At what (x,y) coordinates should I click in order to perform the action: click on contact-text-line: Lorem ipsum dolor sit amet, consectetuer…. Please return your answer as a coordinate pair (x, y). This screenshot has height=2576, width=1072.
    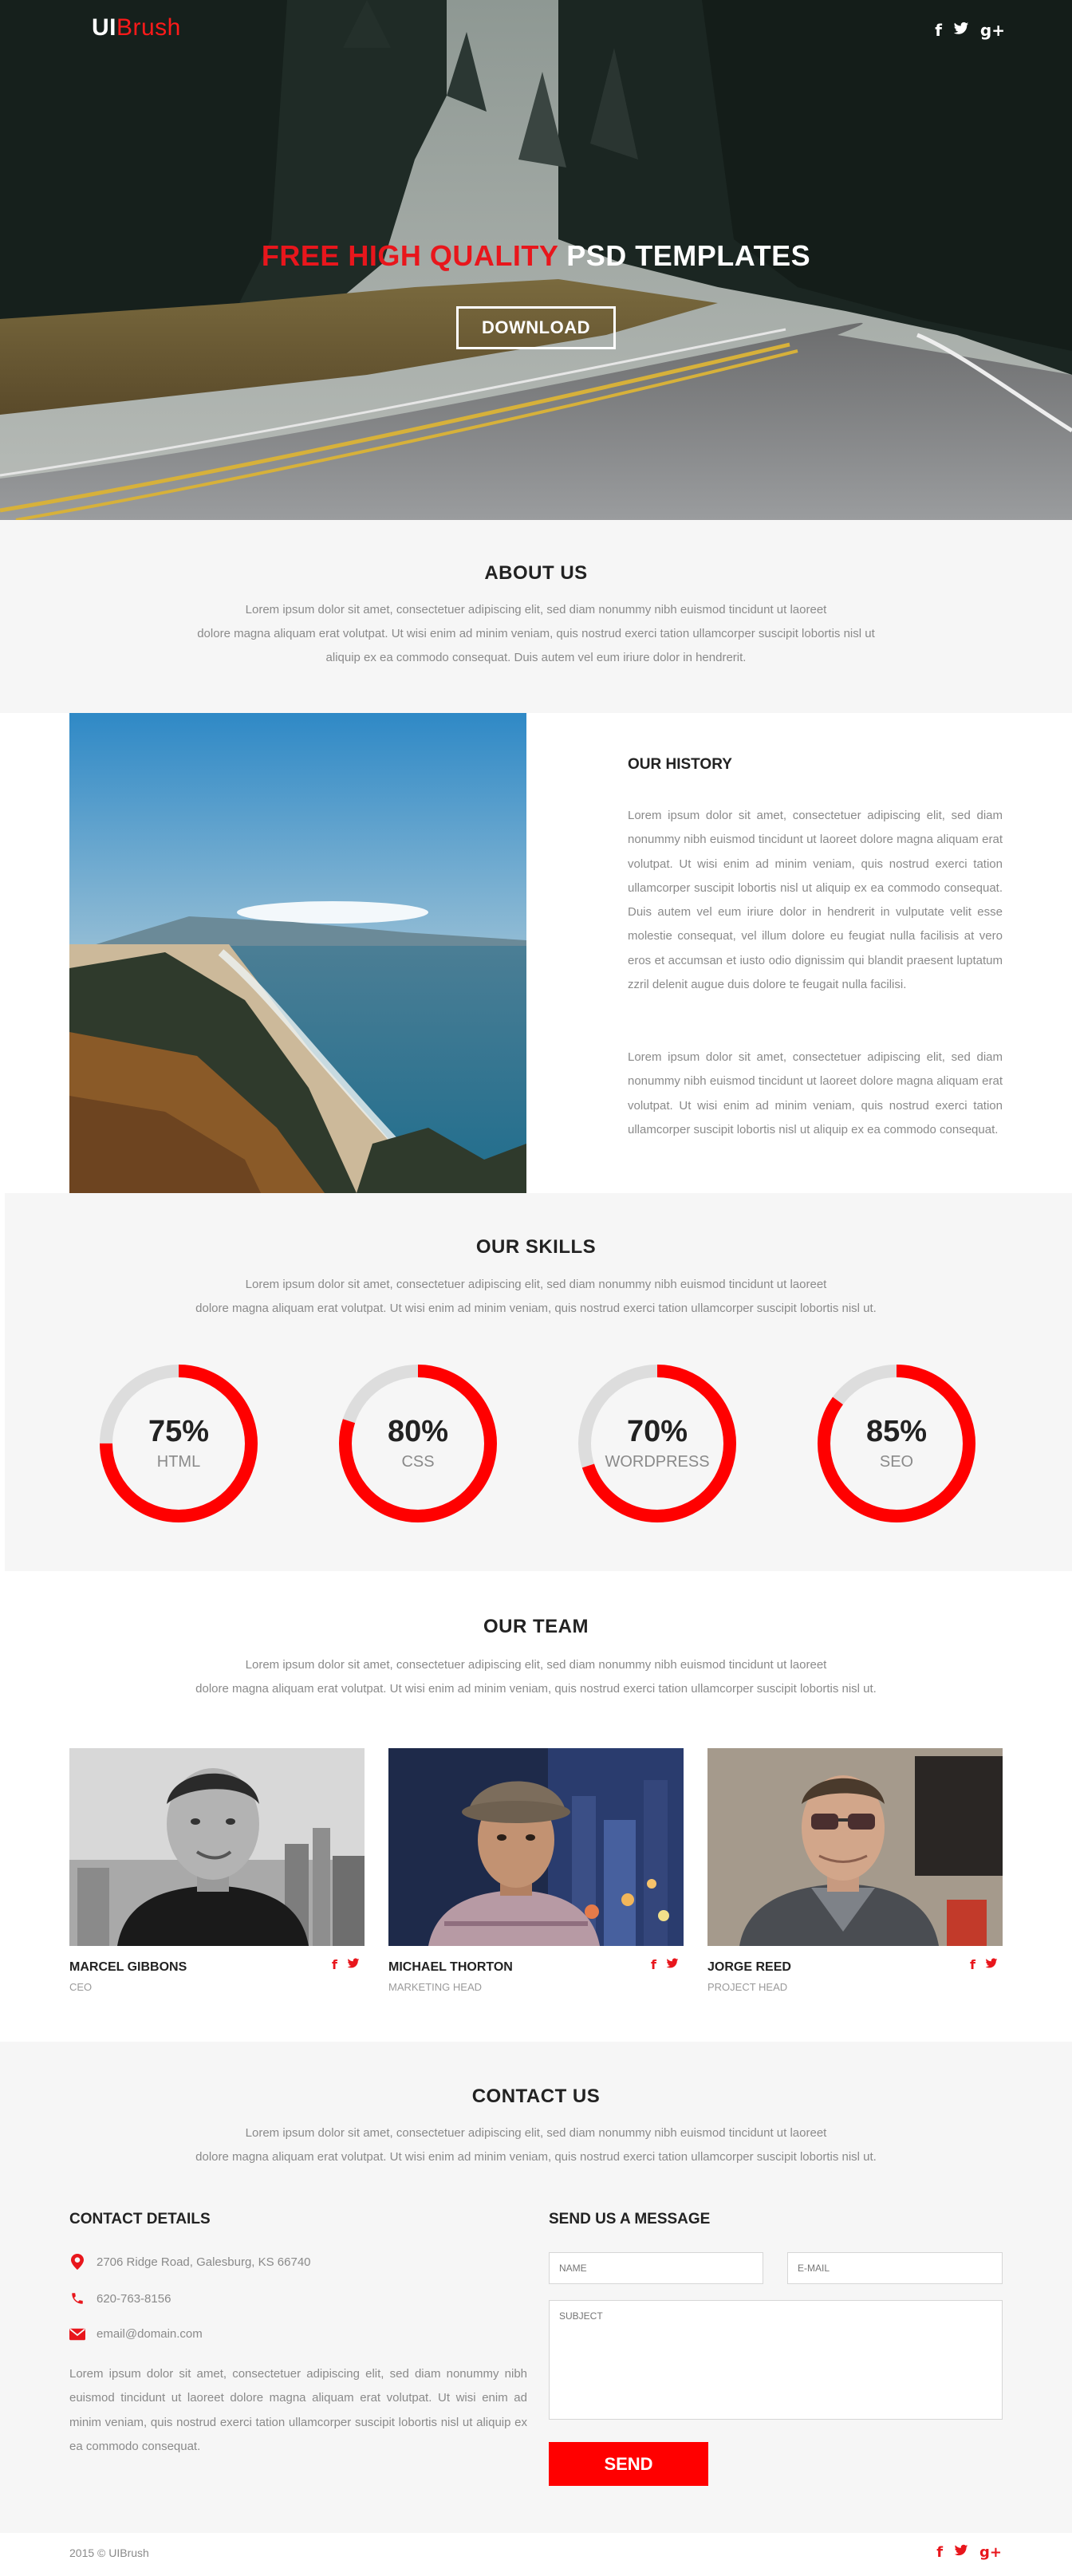
    Looking at the image, I should click on (536, 2133).